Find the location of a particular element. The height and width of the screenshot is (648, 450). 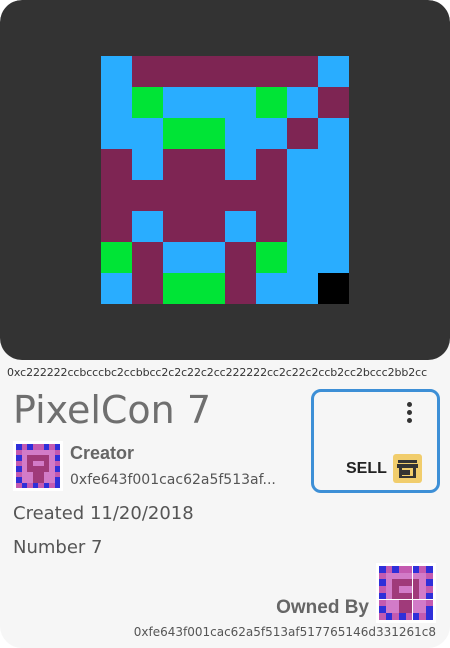

sell-button: SELL is located at coordinates (384, 468).